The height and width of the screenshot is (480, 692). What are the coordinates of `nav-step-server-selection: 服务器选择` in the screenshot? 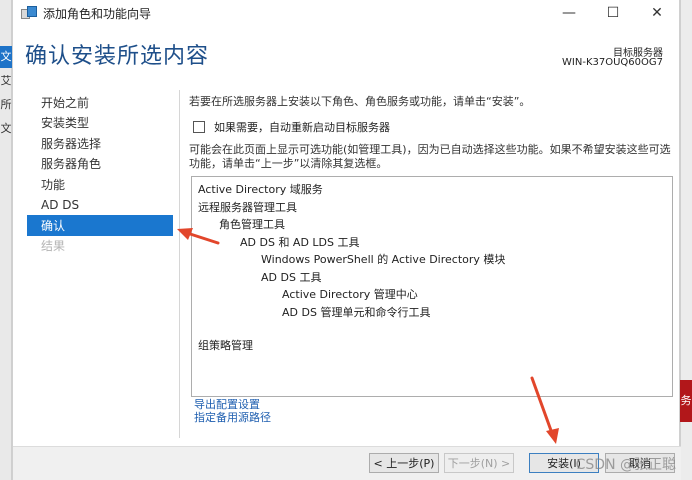 It's located at (100, 143).